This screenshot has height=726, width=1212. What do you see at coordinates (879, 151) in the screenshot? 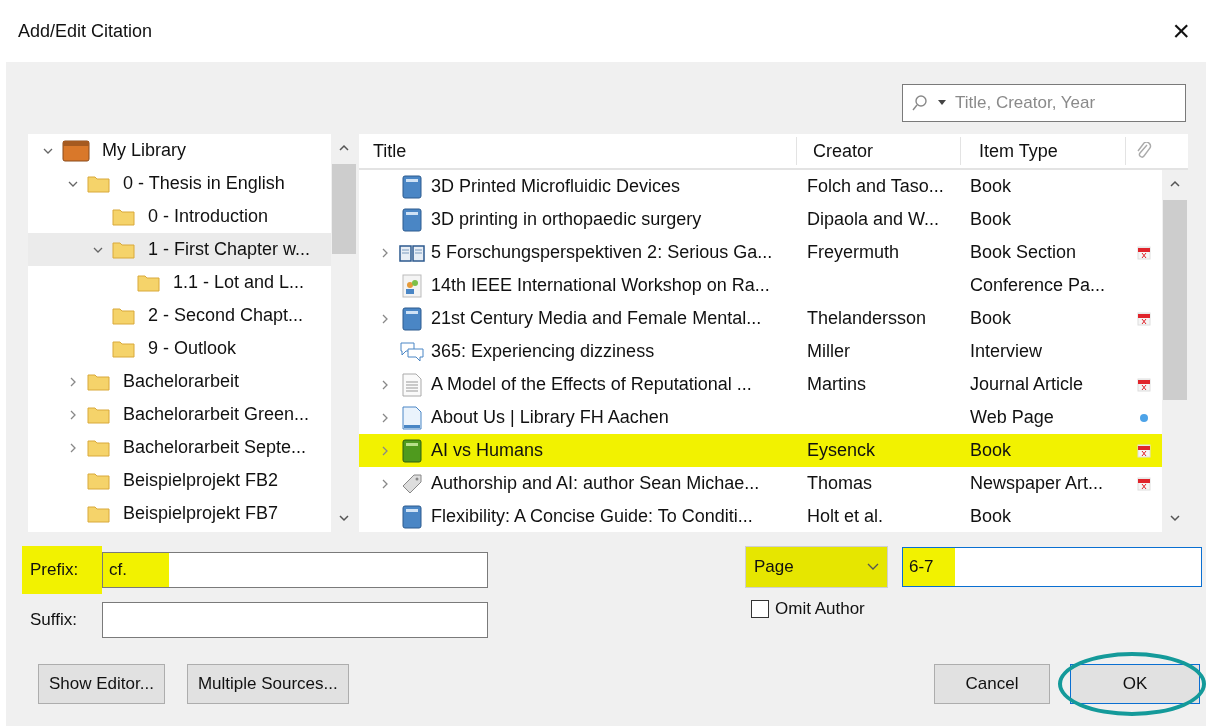
I see `column-header: Creator` at bounding box center [879, 151].